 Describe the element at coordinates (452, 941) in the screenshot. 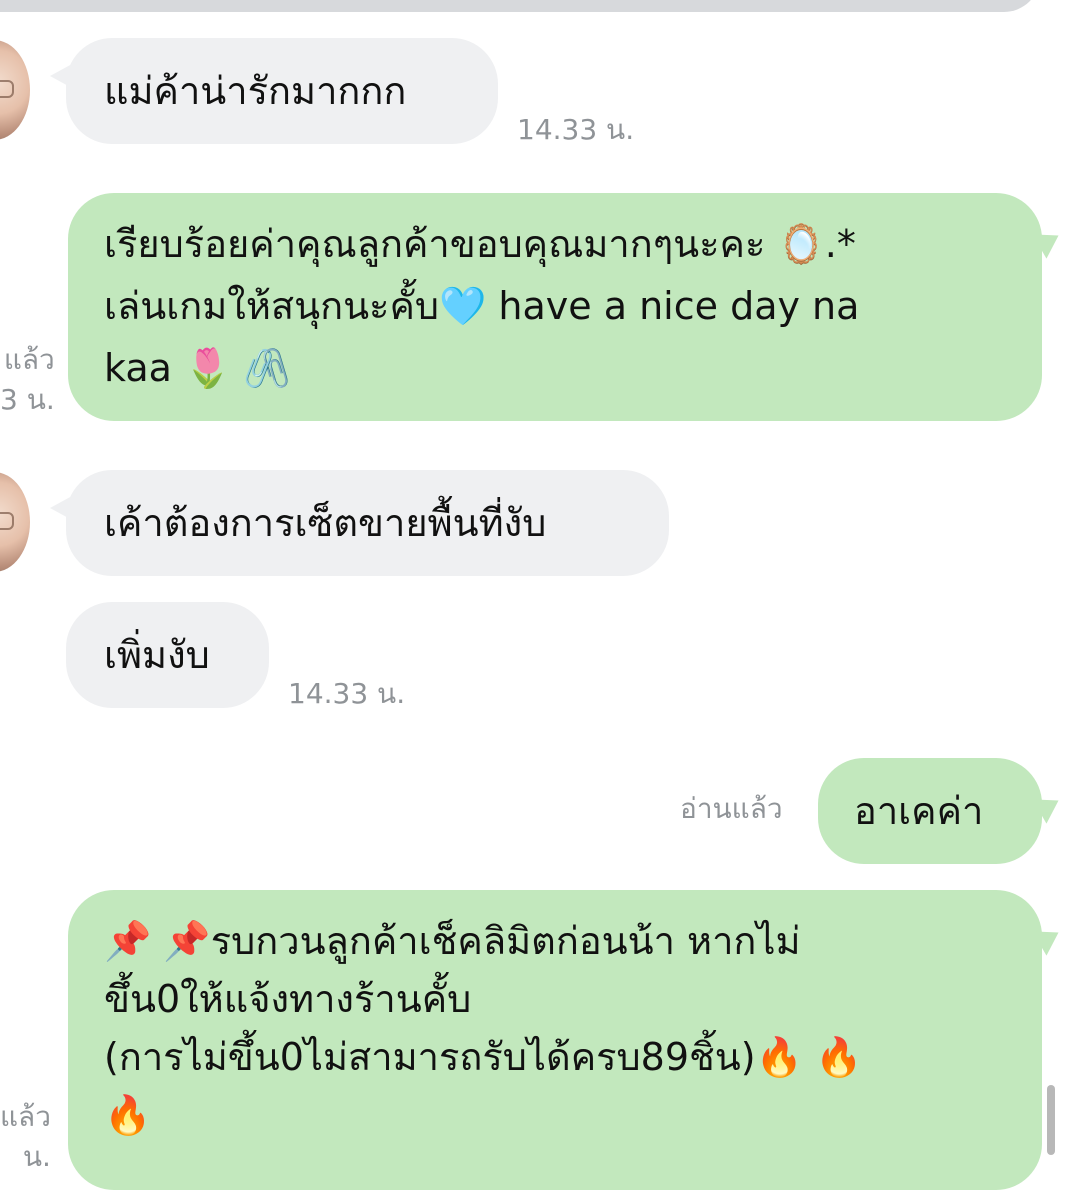

I see `message-line: 📌 📌รบกวนลูกค้าเช็คลิมิตก่อนน้า หากไม่` at that location.